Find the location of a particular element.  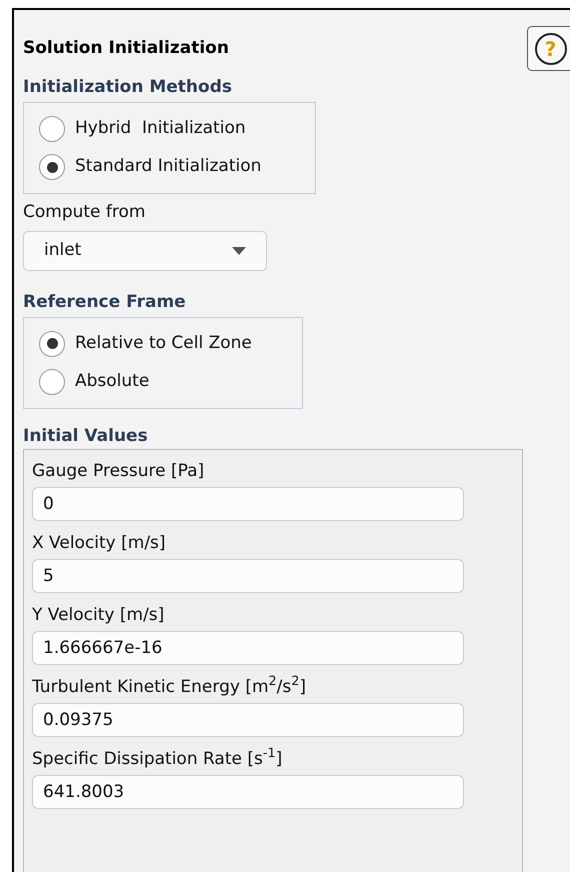

radio-label: Standard Initialization is located at coordinates (168, 166).